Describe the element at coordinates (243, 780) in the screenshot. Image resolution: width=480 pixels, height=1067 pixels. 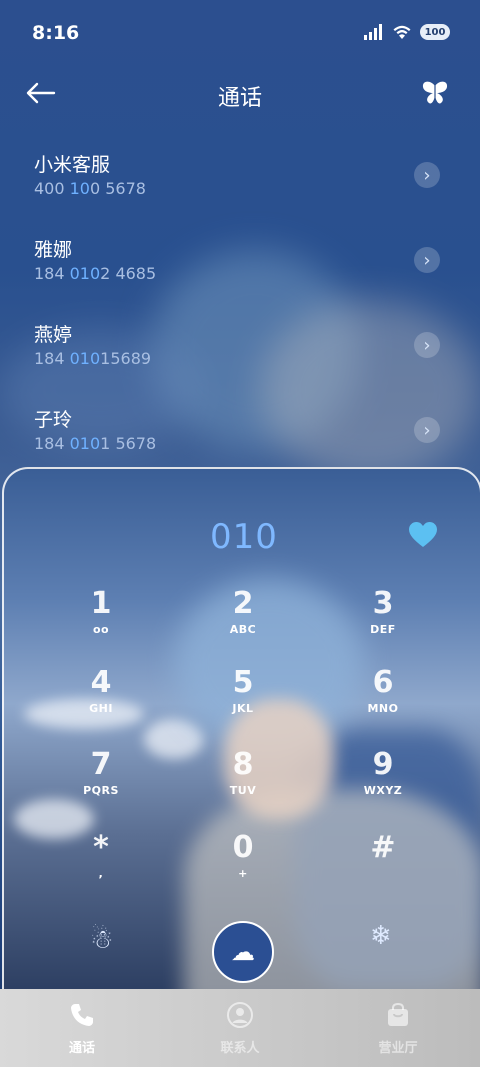
I see `dial-key-8: 8 TUV` at that location.